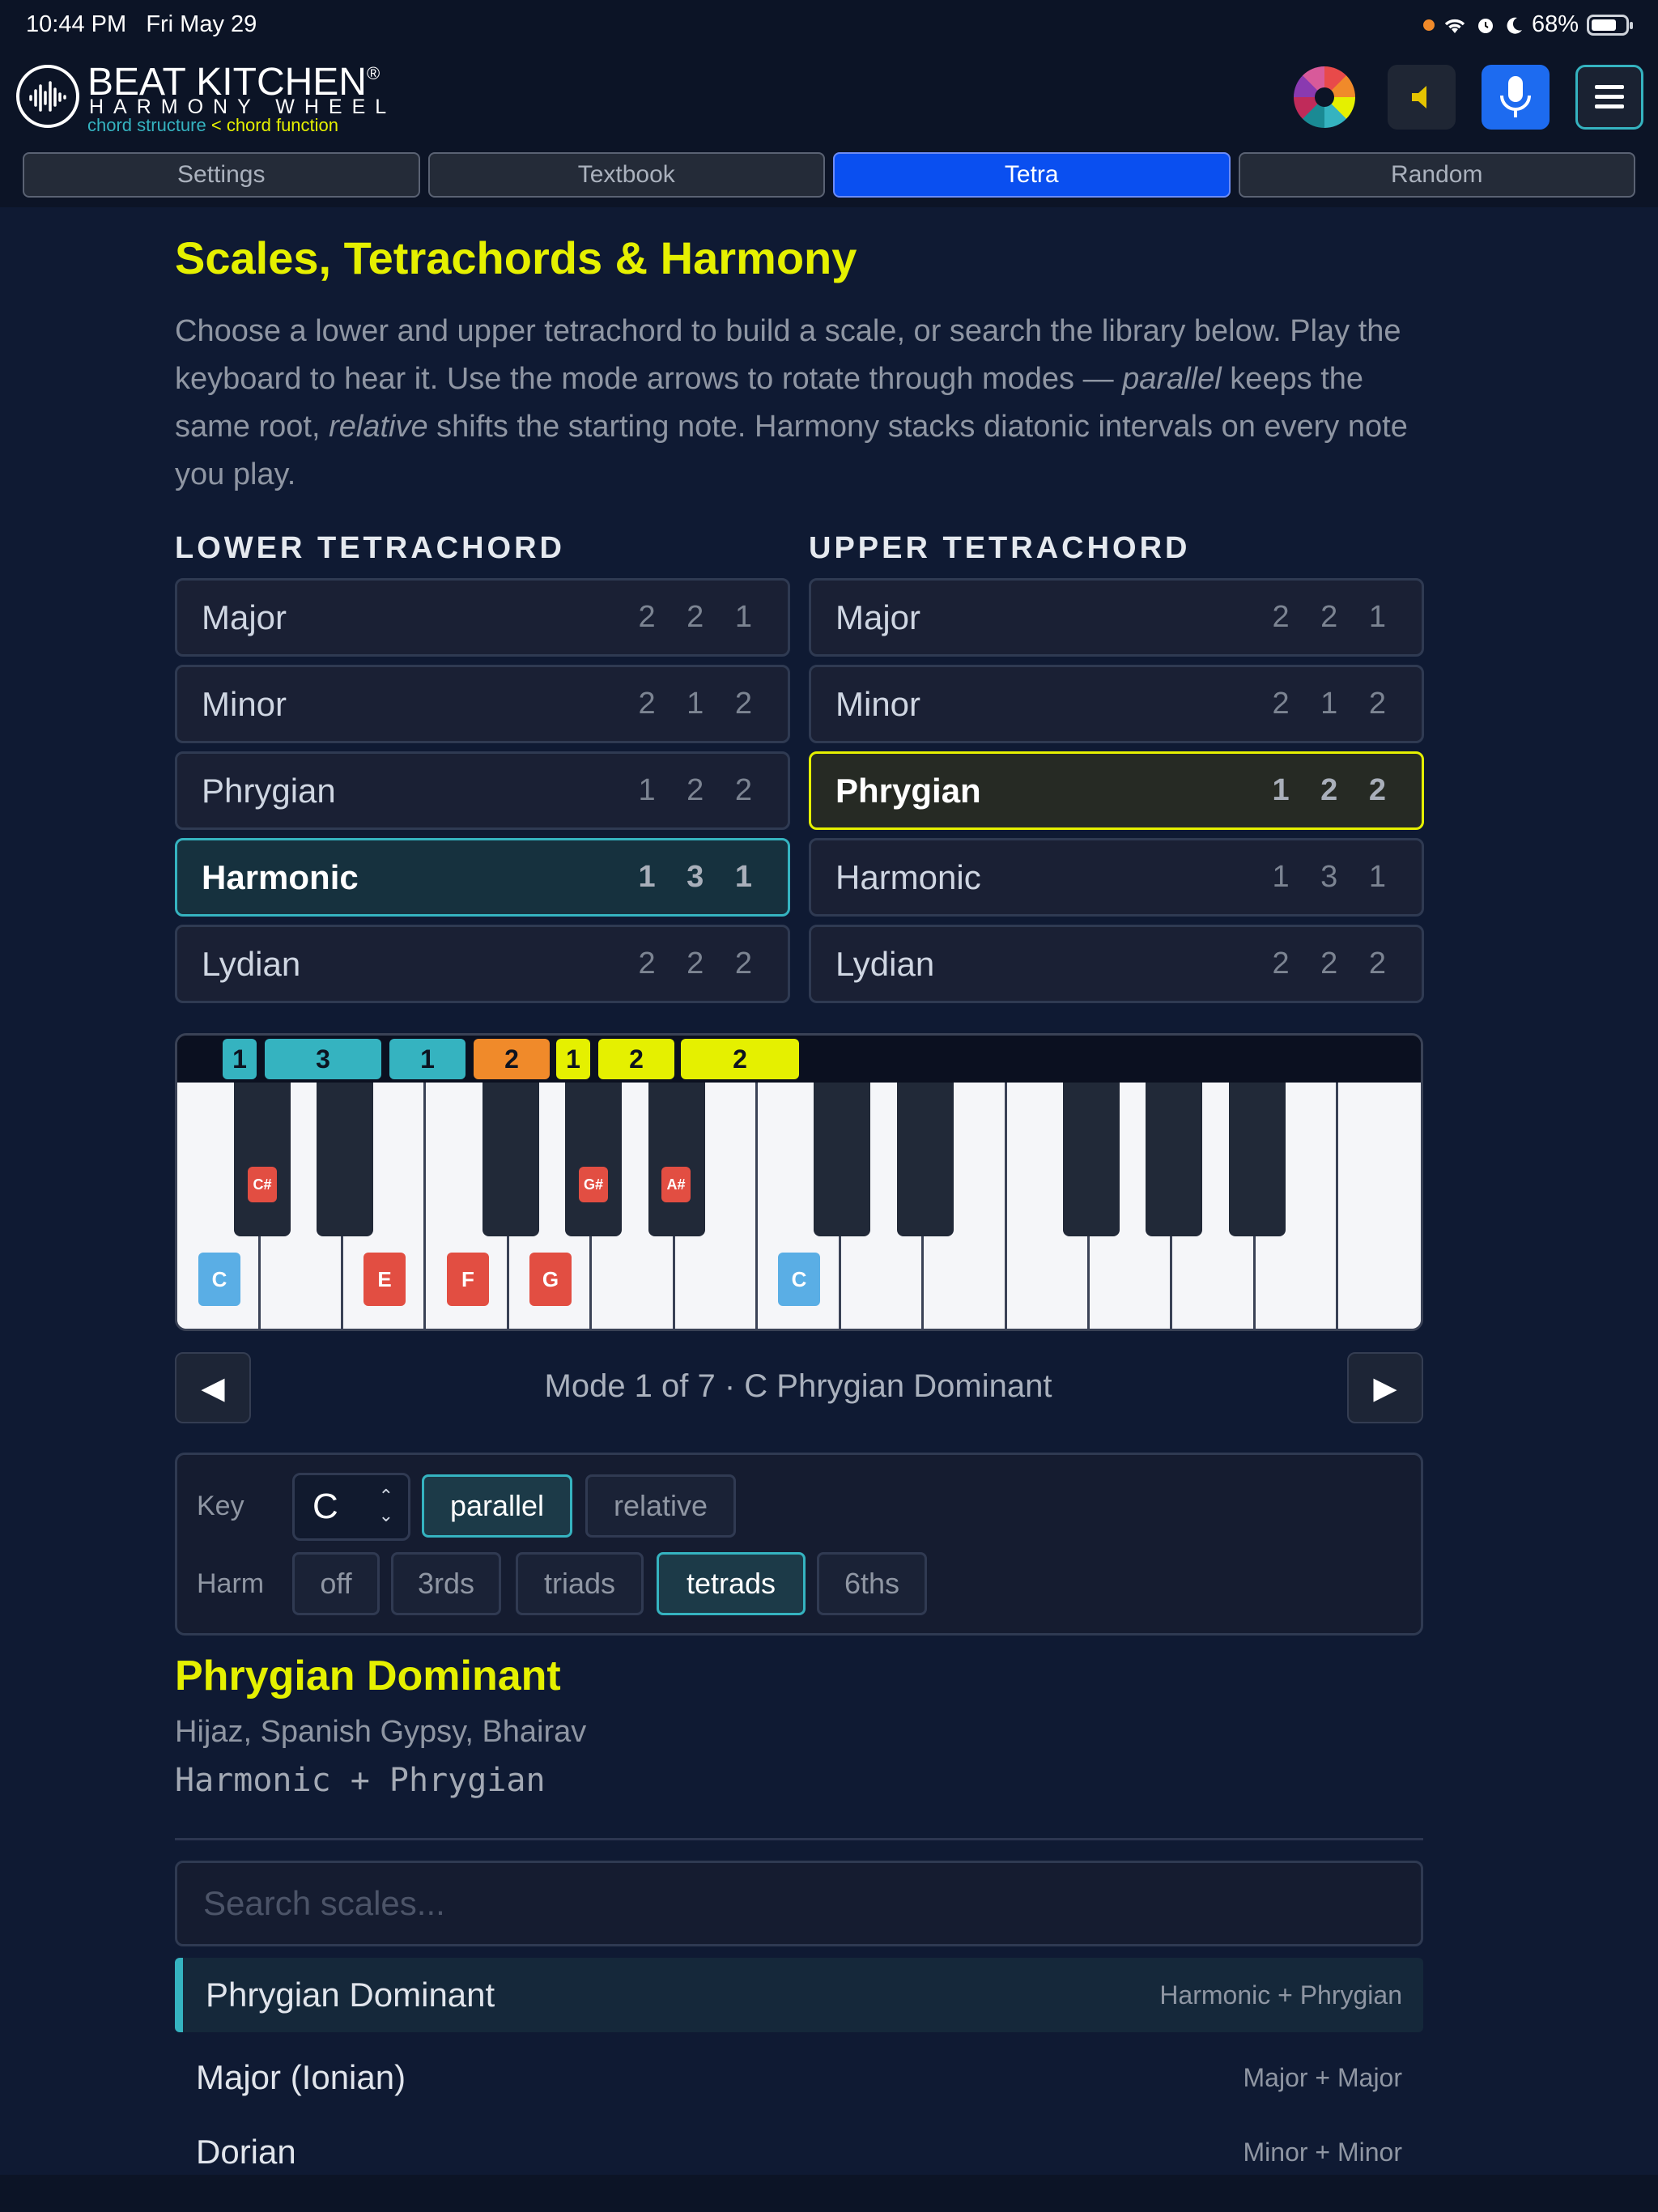  I want to click on scale-formula: Harmonic + Phrygian, so click(360, 1780).